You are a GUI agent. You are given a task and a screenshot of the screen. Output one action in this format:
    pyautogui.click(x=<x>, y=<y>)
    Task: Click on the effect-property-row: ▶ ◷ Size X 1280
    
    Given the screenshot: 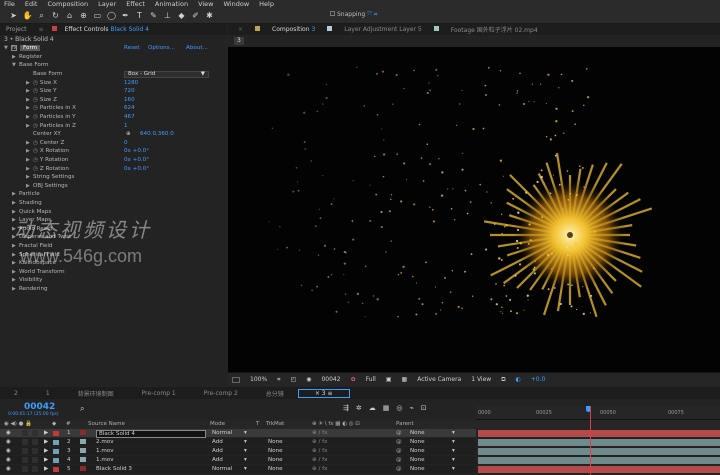 What is the action you would take?
    pyautogui.click(x=113, y=82)
    